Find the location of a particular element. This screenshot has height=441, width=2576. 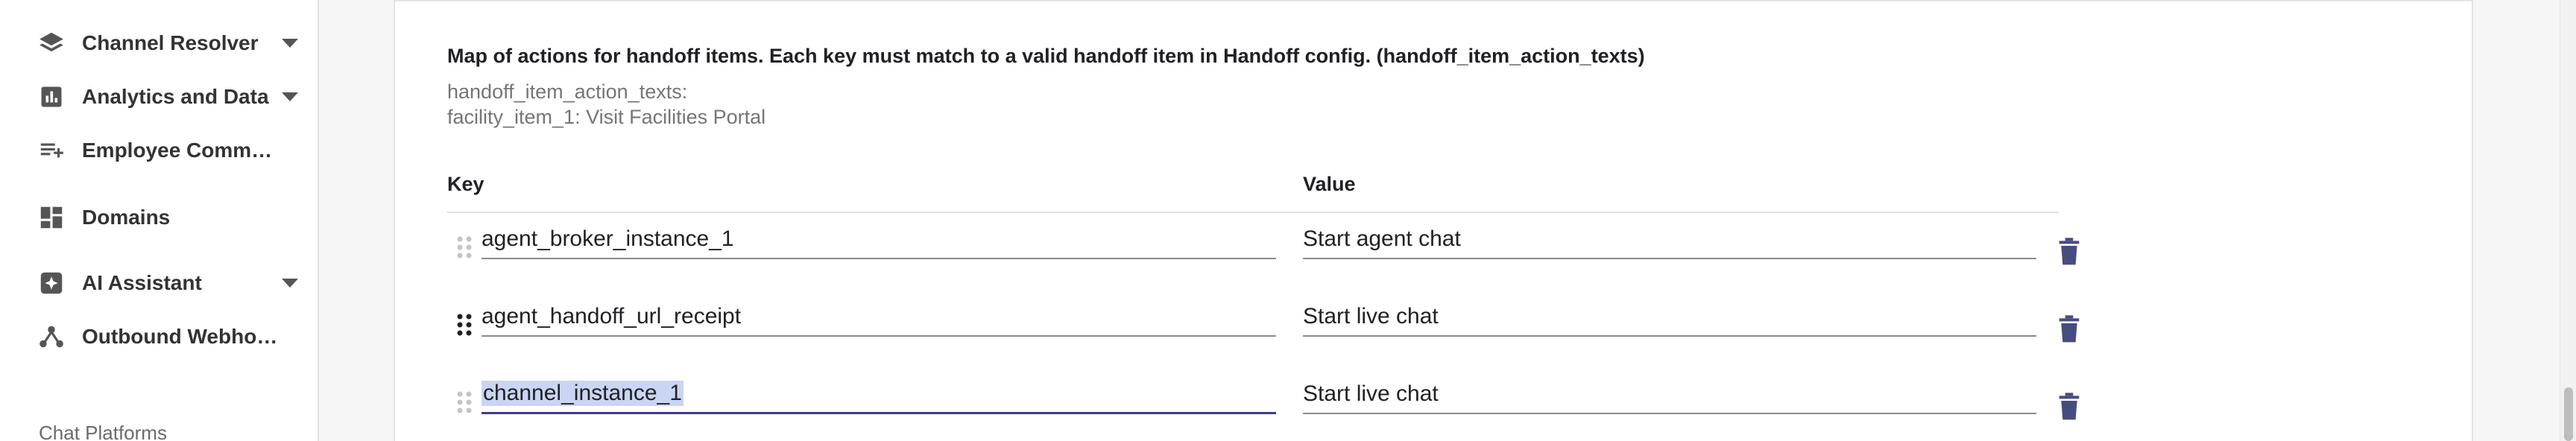

playlist-add-icon is located at coordinates (52, 151).